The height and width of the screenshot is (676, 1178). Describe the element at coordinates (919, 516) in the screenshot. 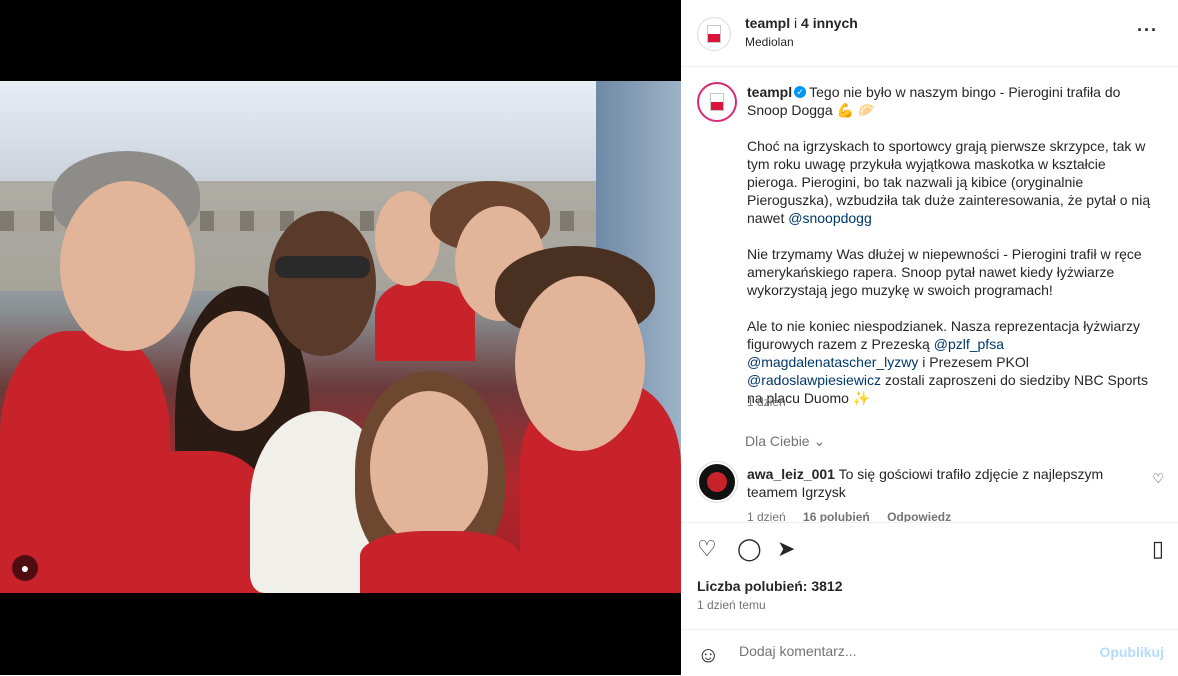

I see `reply-button: Odpowiedz` at that location.